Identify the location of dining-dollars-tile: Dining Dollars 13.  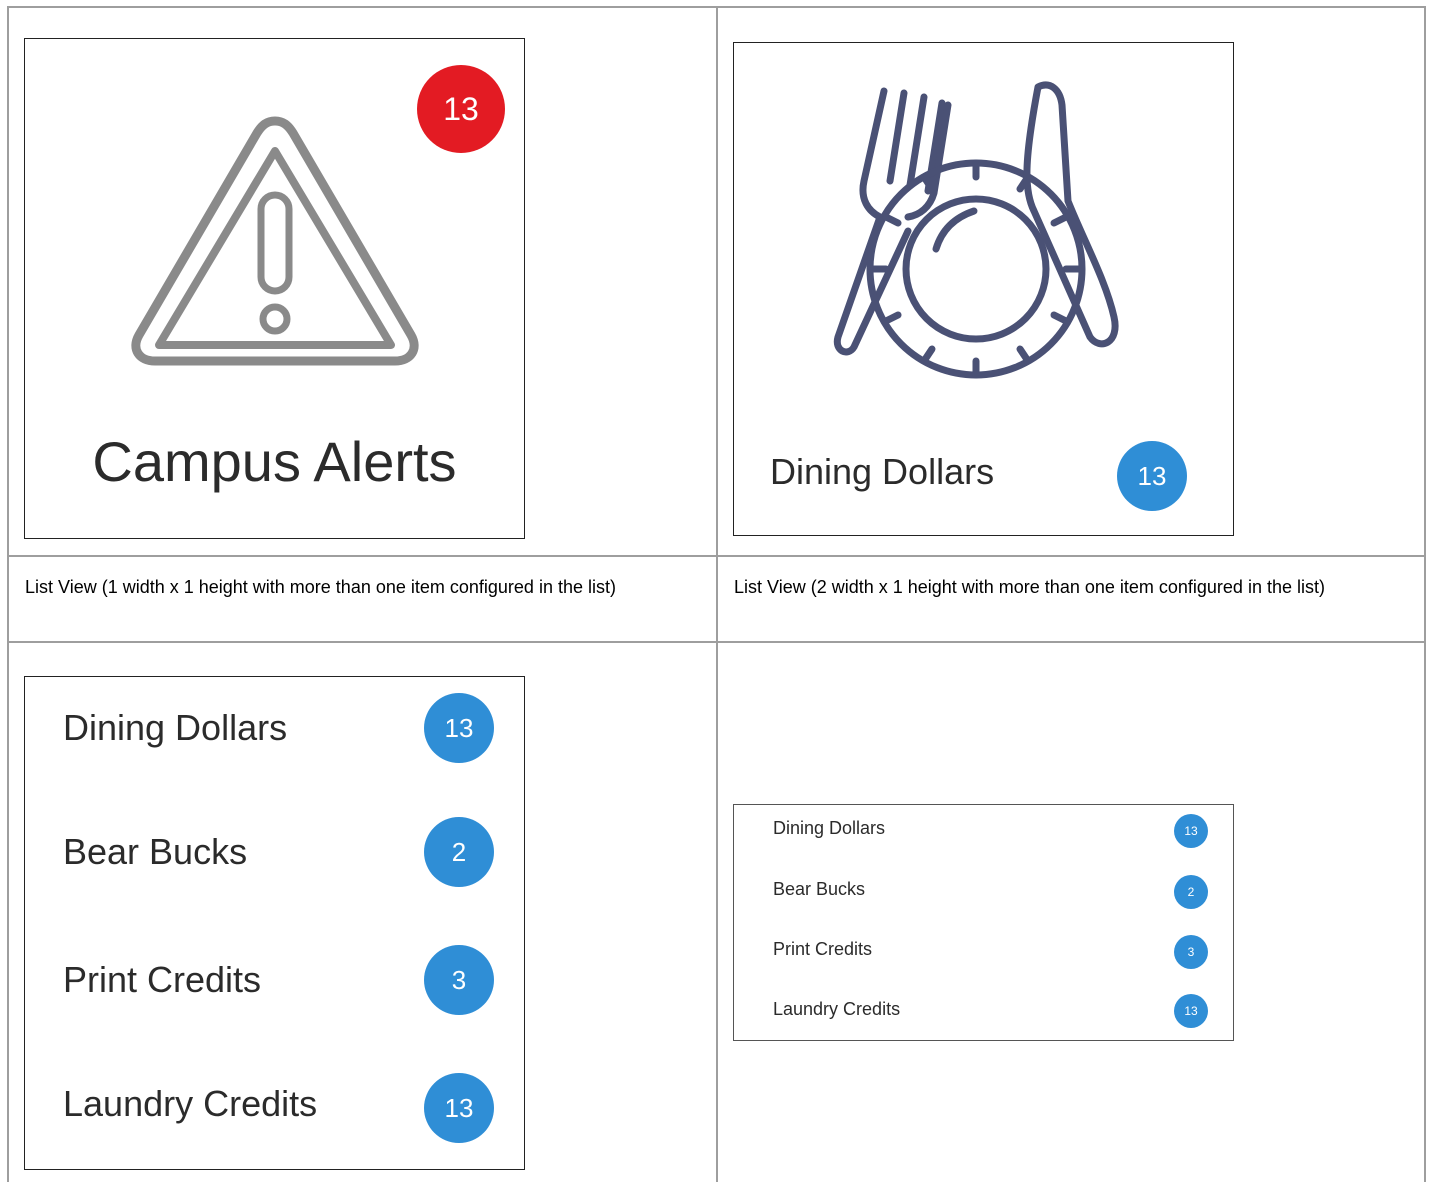
(983, 289).